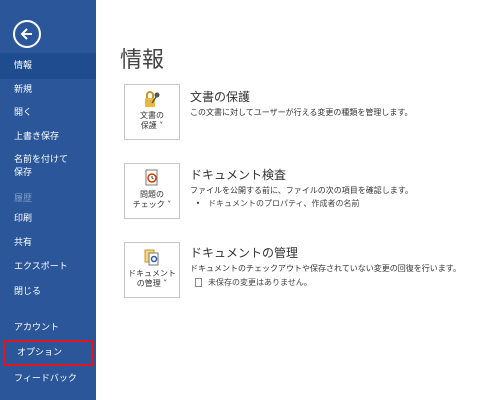 This screenshot has width=500, height=400. I want to click on protect-document-label: 文書の 保護 ˅, so click(152, 120).